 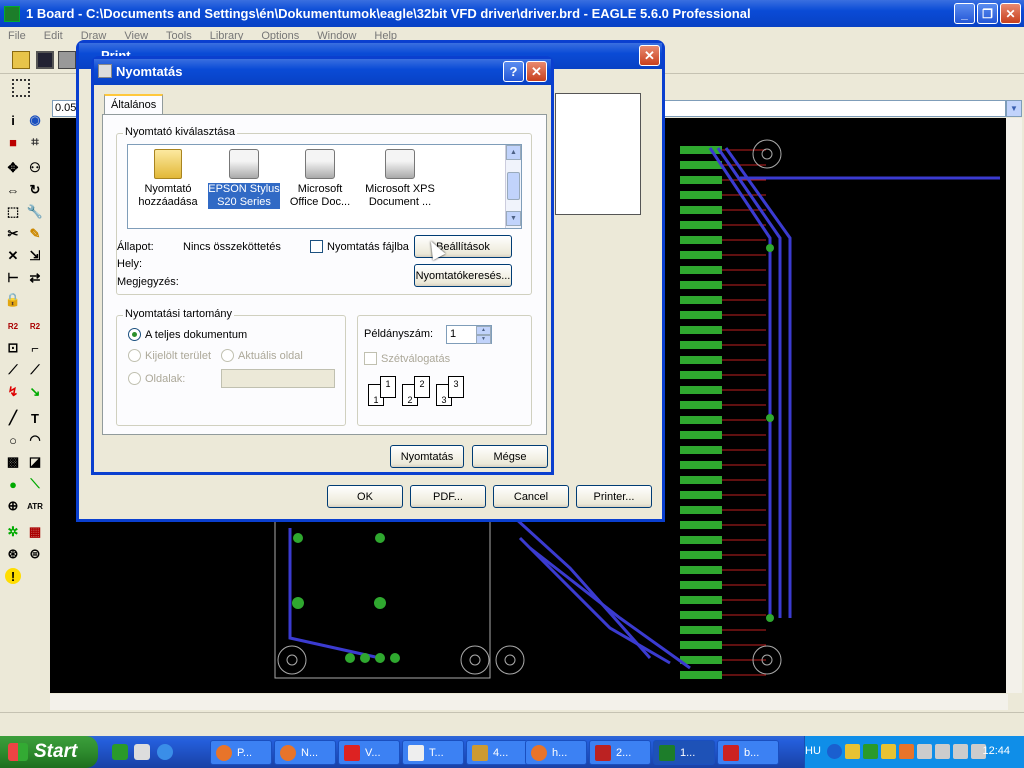 What do you see at coordinates (134, 334) in the screenshot?
I see `range-all-radio` at bounding box center [134, 334].